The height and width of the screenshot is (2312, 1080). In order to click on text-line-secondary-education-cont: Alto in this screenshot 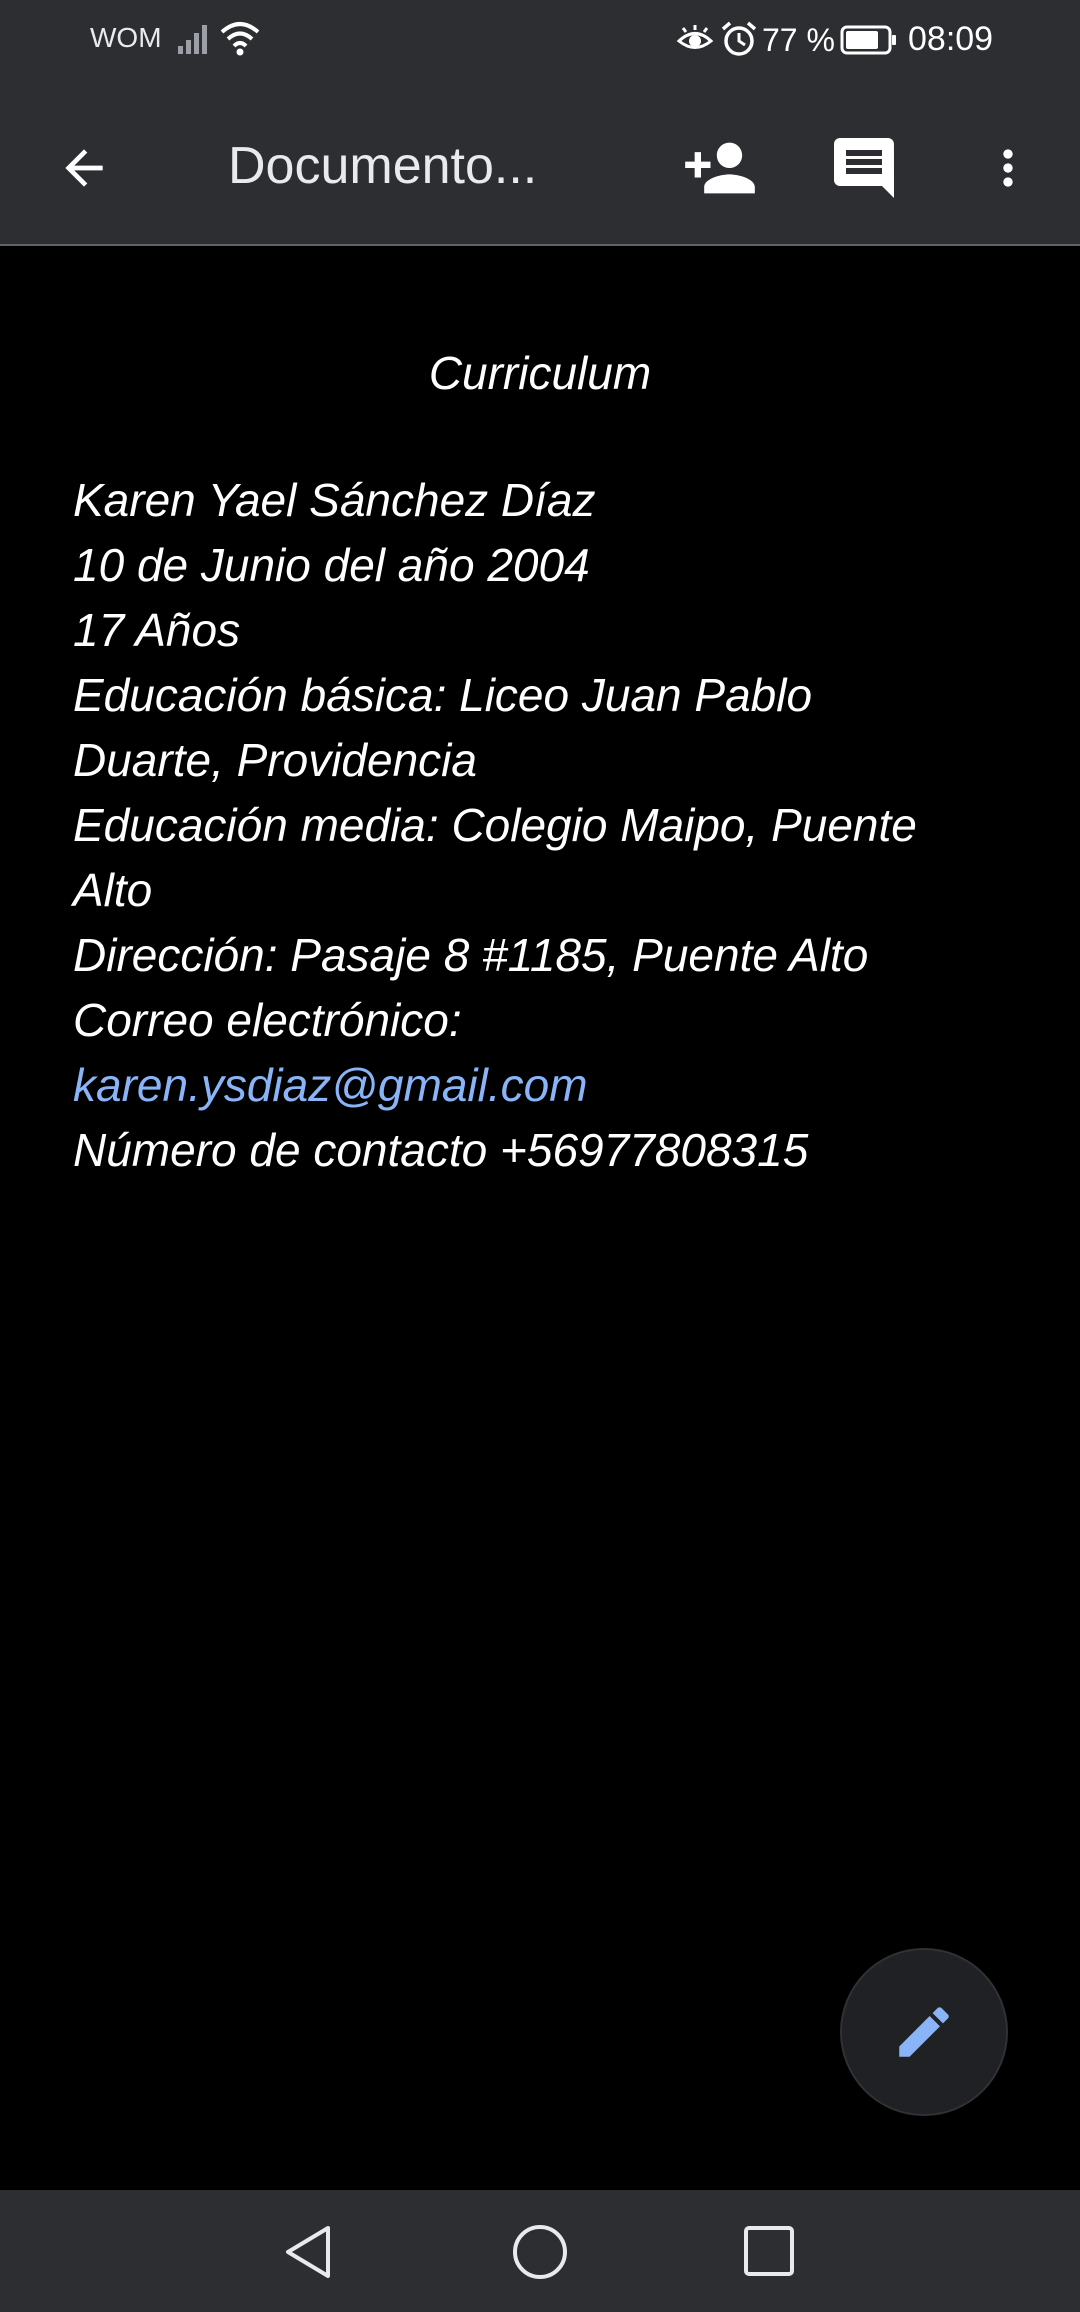, I will do `click(113, 890)`.